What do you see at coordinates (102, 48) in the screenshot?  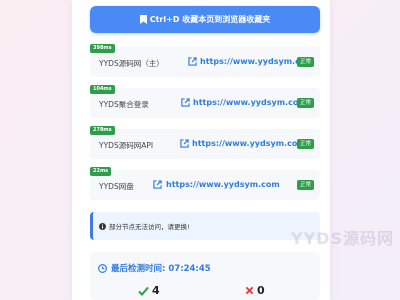 I see `latency-badge: 398ms` at bounding box center [102, 48].